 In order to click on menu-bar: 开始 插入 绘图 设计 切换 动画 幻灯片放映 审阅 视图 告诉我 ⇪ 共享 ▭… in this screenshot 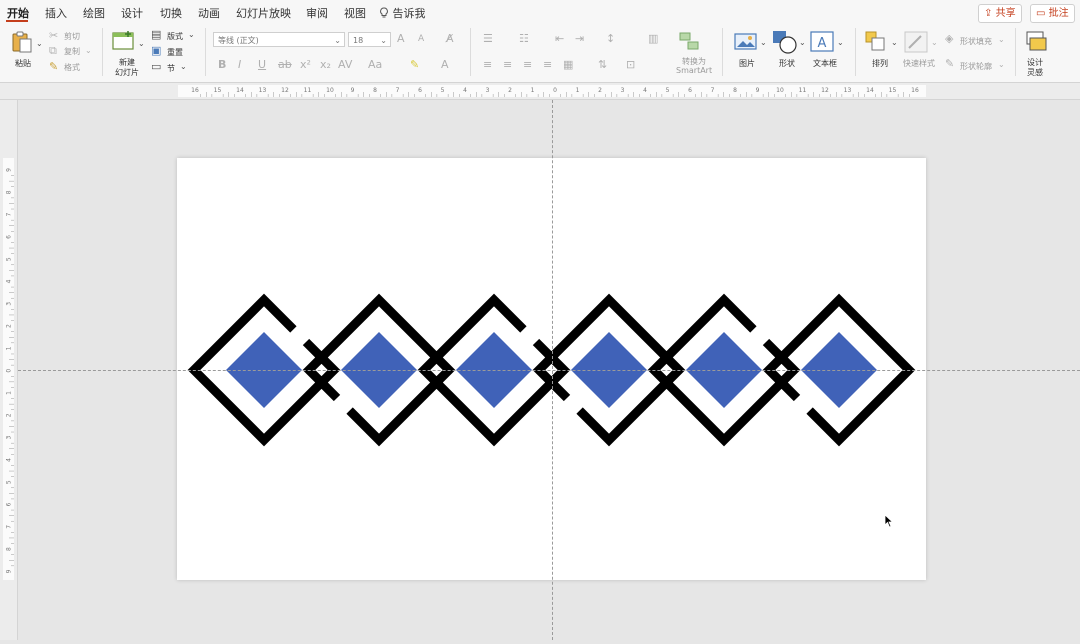, I will do `click(540, 12)`.